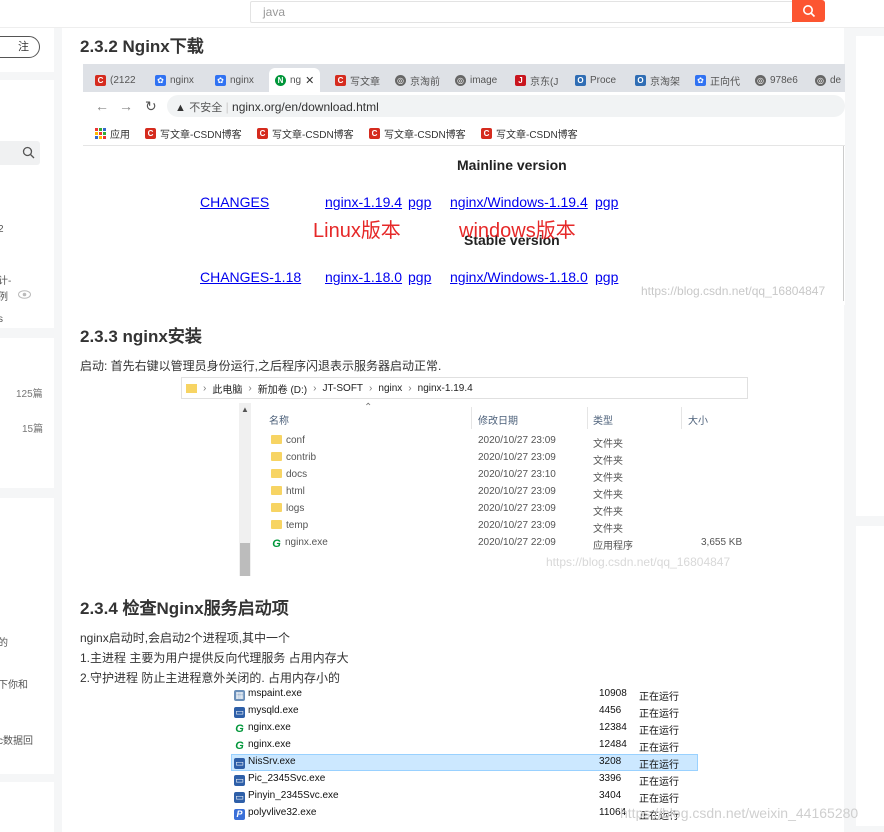 The width and height of the screenshot is (884, 832). Describe the element at coordinates (464, 694) in the screenshot. I see `process-row: ▦ mspaint.exe 10908 正在运行` at that location.